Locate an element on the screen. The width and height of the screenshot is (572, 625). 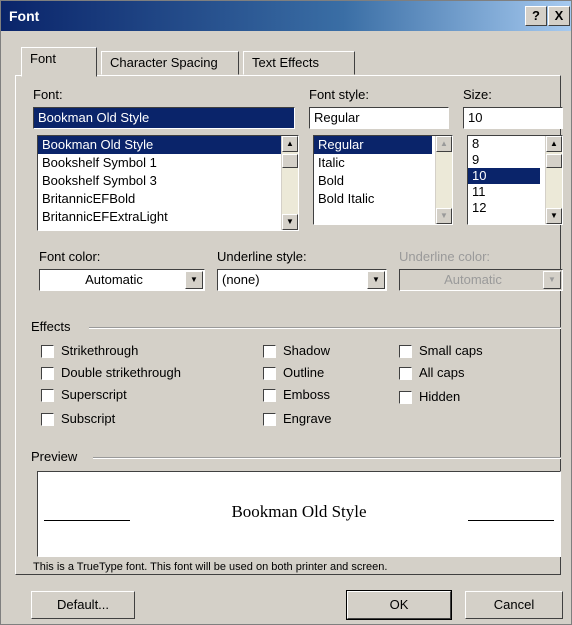
checkbox-label: All caps is located at coordinates (442, 372).